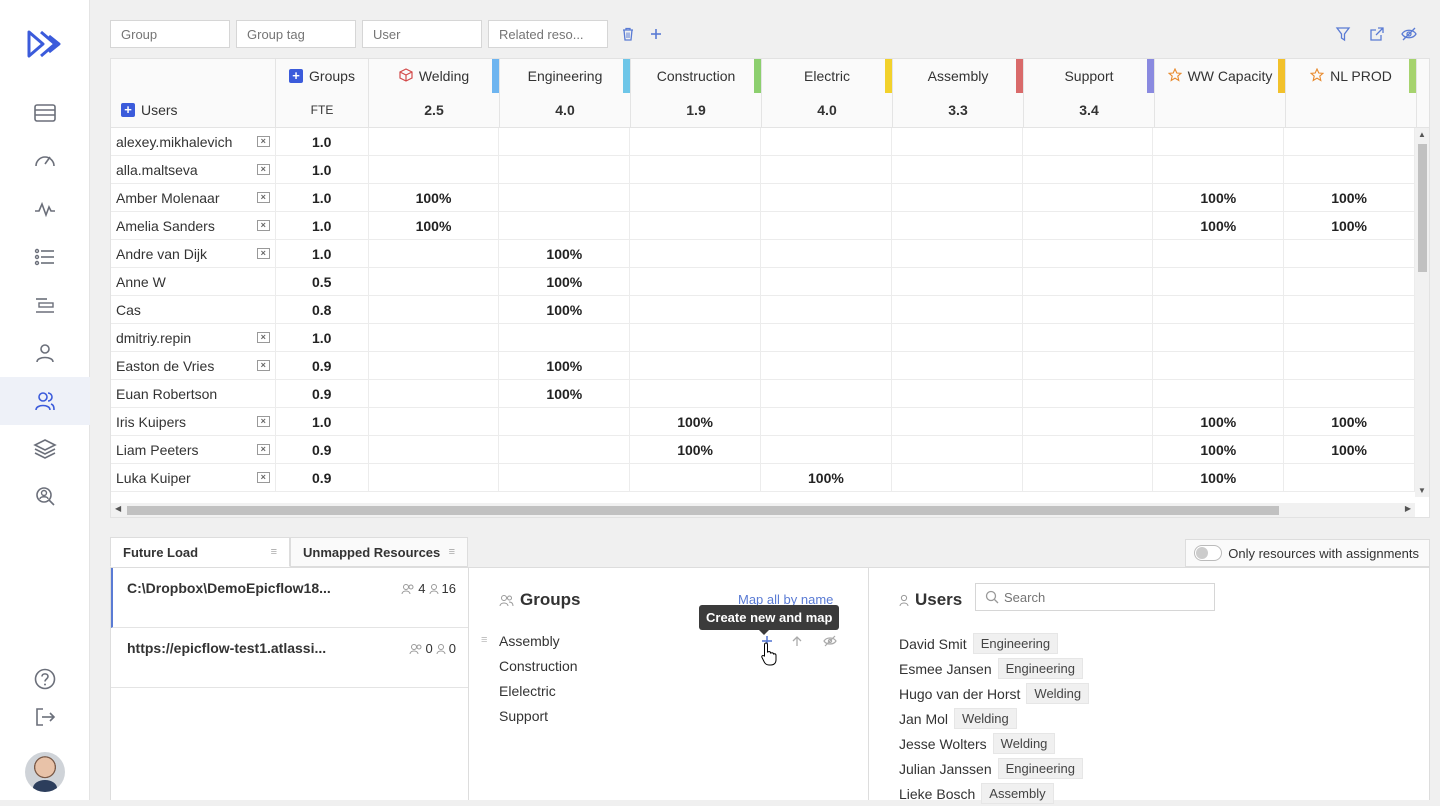  What do you see at coordinates (1408, 508) in the screenshot?
I see `scroll-right-arrow-icon: ▶` at bounding box center [1408, 508].